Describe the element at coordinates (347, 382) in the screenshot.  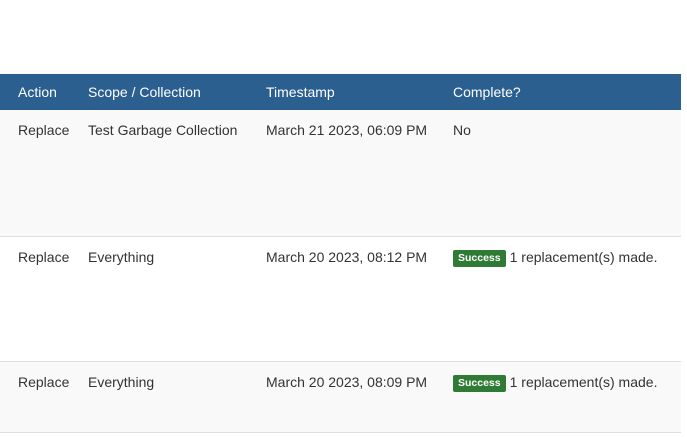
I see `row-timestamp: March 20 2023, 08:09 PM` at that location.